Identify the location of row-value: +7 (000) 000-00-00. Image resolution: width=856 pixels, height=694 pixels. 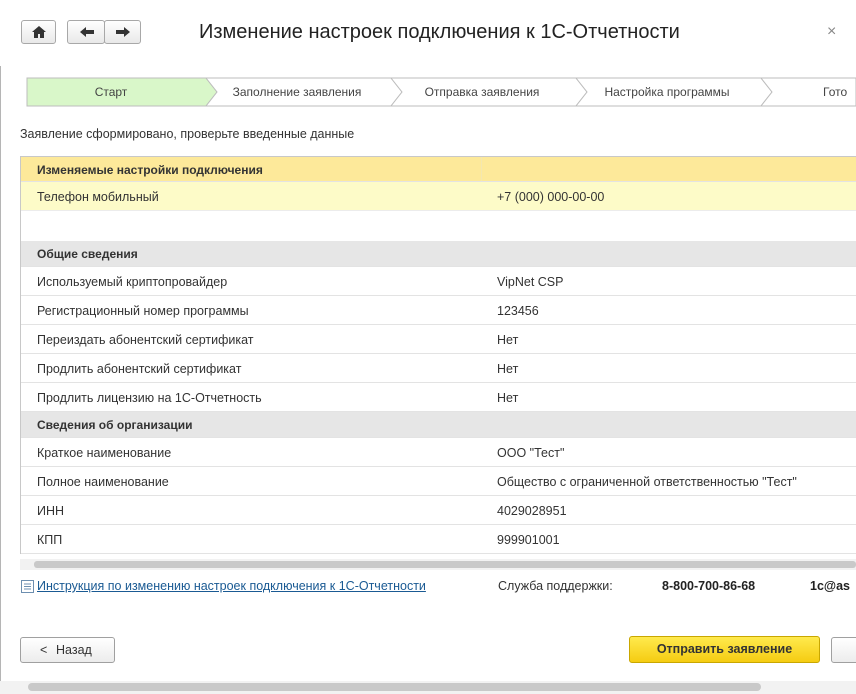
(551, 197).